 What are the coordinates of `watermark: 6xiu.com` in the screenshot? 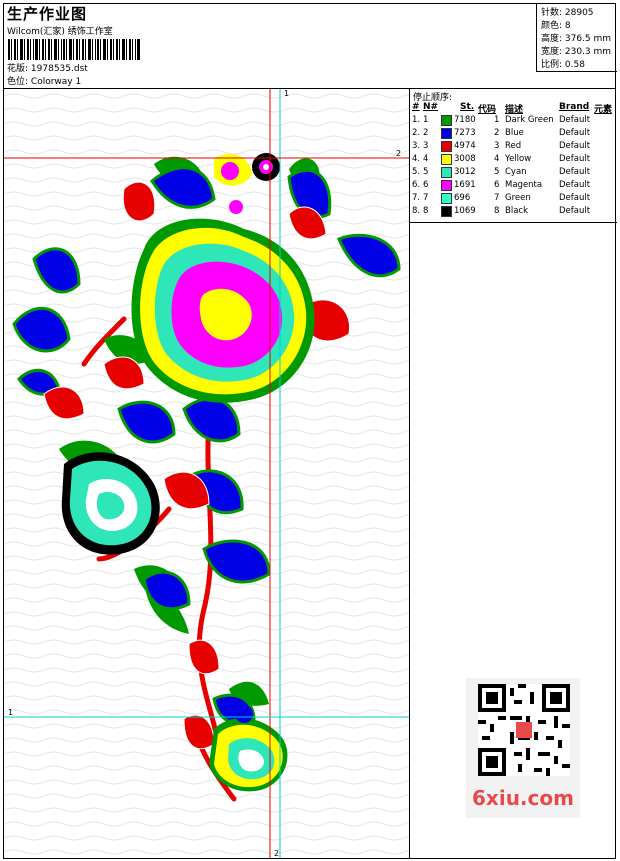 It's located at (523, 748).